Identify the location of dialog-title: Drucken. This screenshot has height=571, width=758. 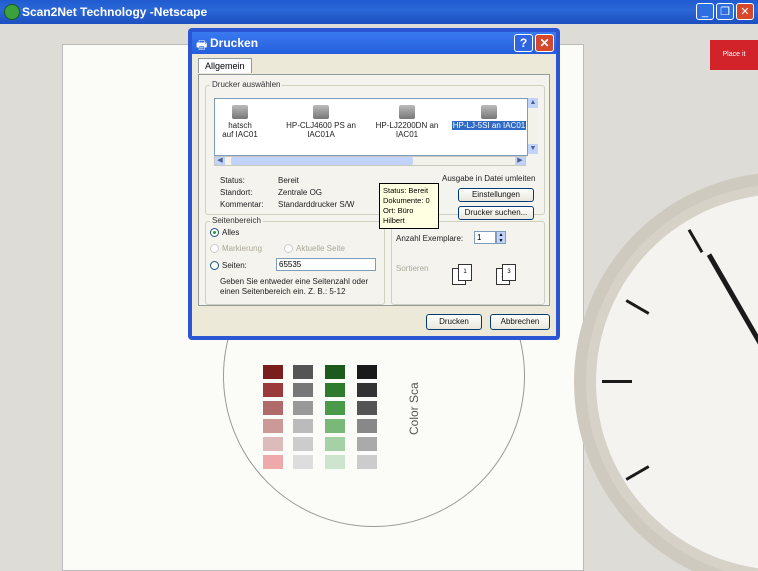
(234, 43).